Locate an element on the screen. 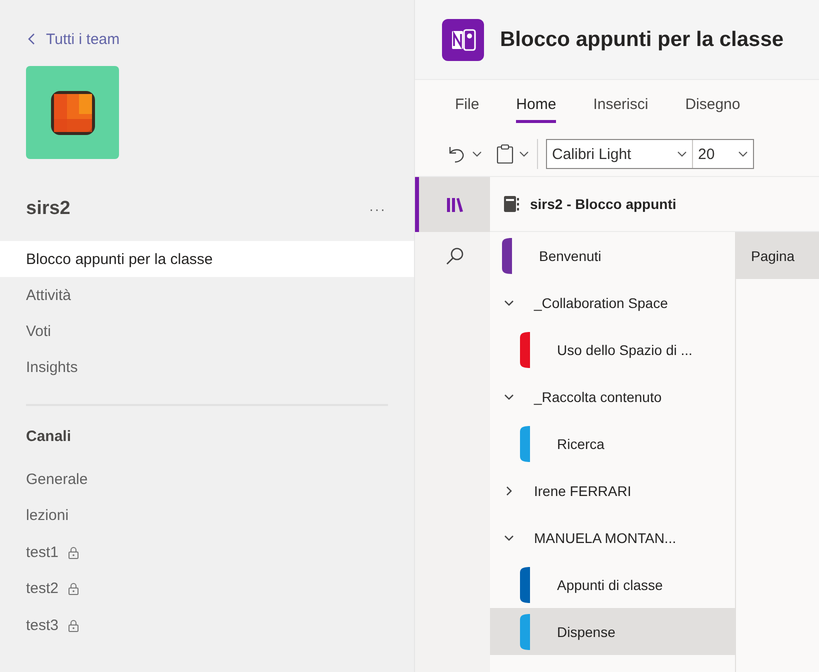 The height and width of the screenshot is (672, 819). back-icon is located at coordinates (32, 39).